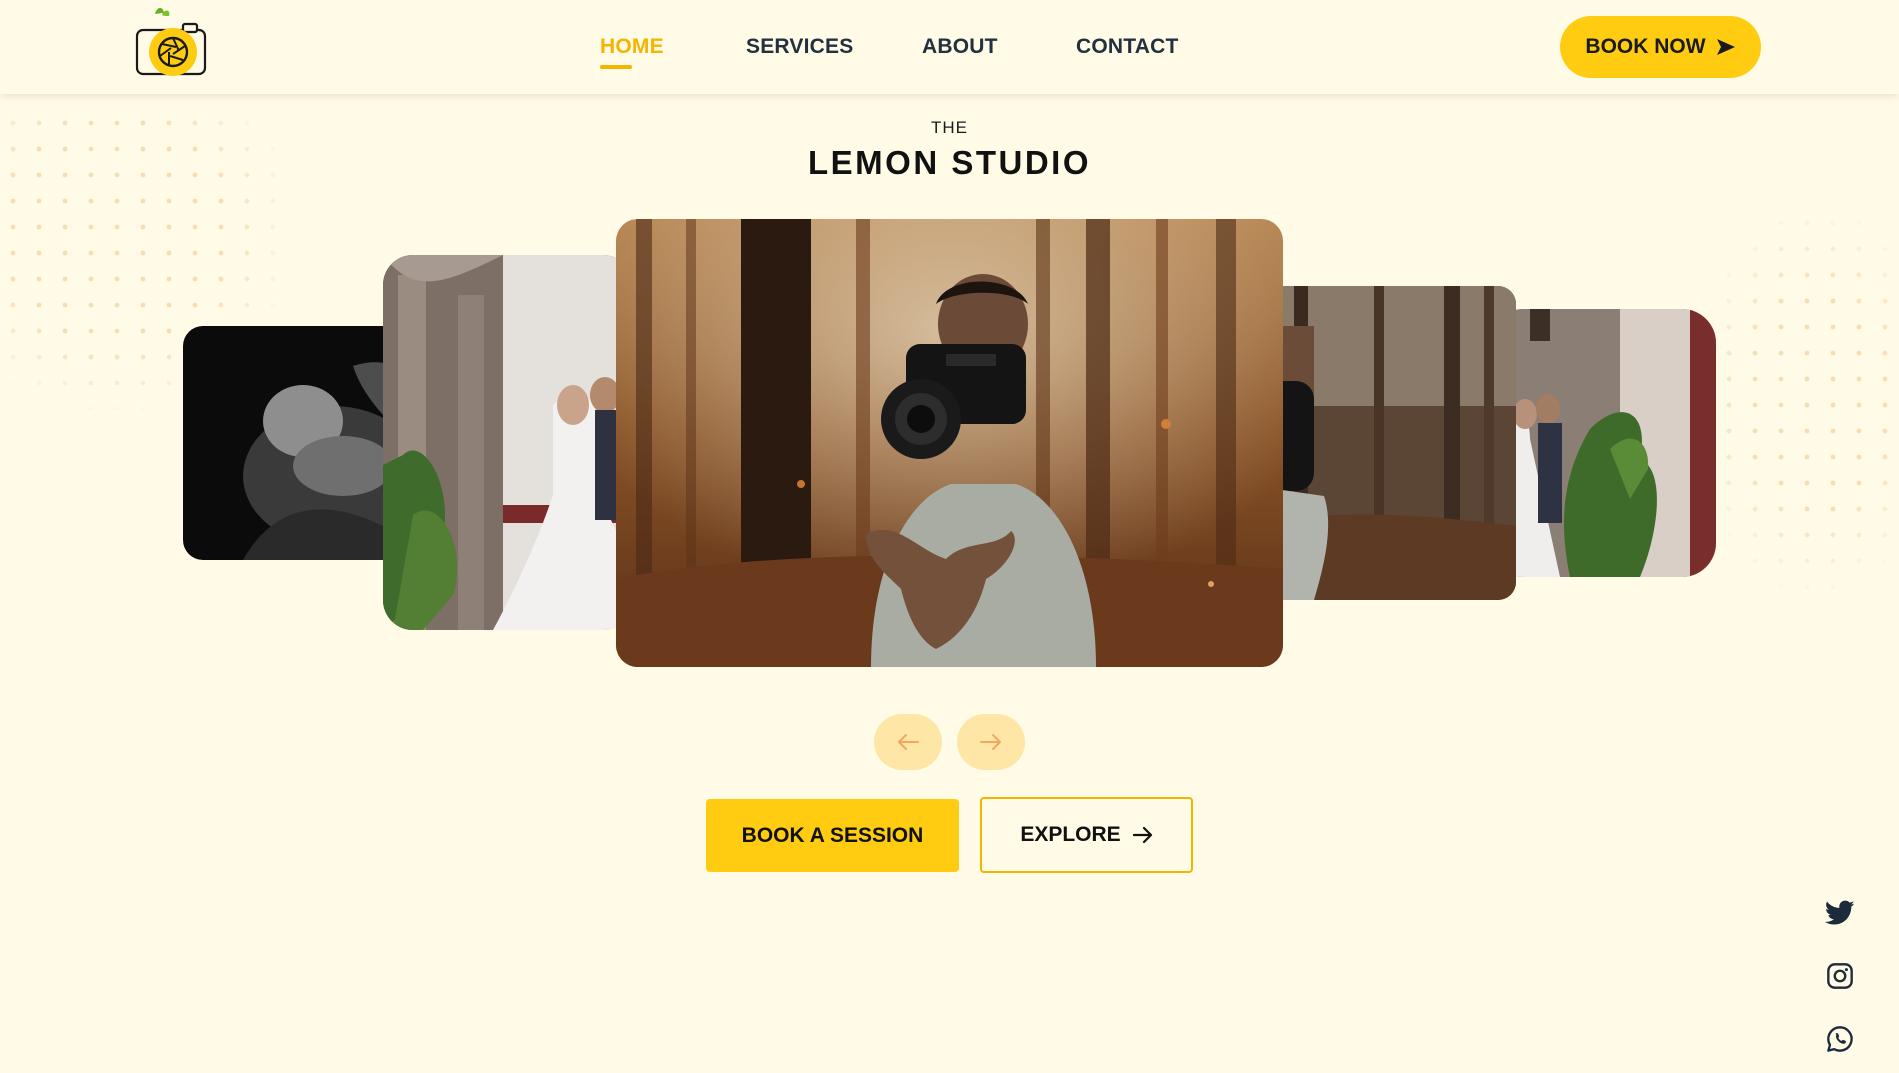 The height and width of the screenshot is (1073, 1899). What do you see at coordinates (949, 127) in the screenshot?
I see `hero-pre-title: THE` at bounding box center [949, 127].